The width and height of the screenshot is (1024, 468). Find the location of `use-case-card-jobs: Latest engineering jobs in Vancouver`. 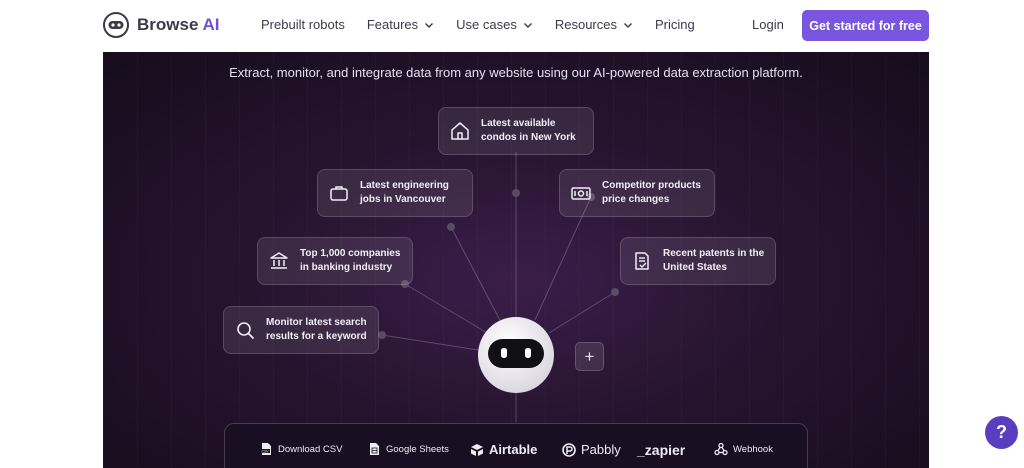

use-case-card-jobs: Latest engineering jobs in Vancouver is located at coordinates (395, 193).